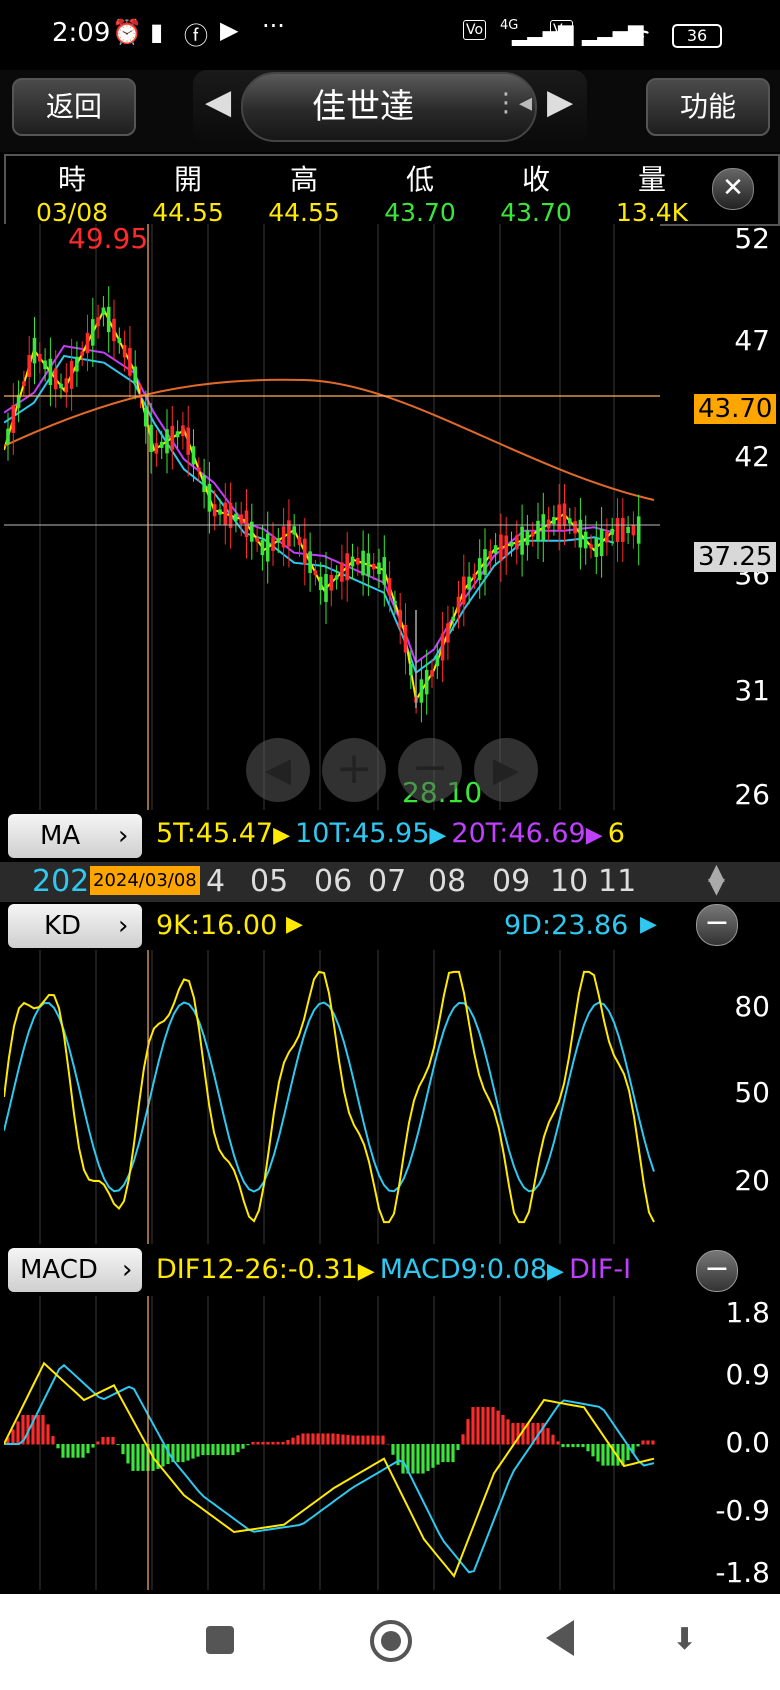 This screenshot has height=1690, width=780. What do you see at coordinates (717, 1271) in the screenshot?
I see `collapse-macd-icon: −` at bounding box center [717, 1271].